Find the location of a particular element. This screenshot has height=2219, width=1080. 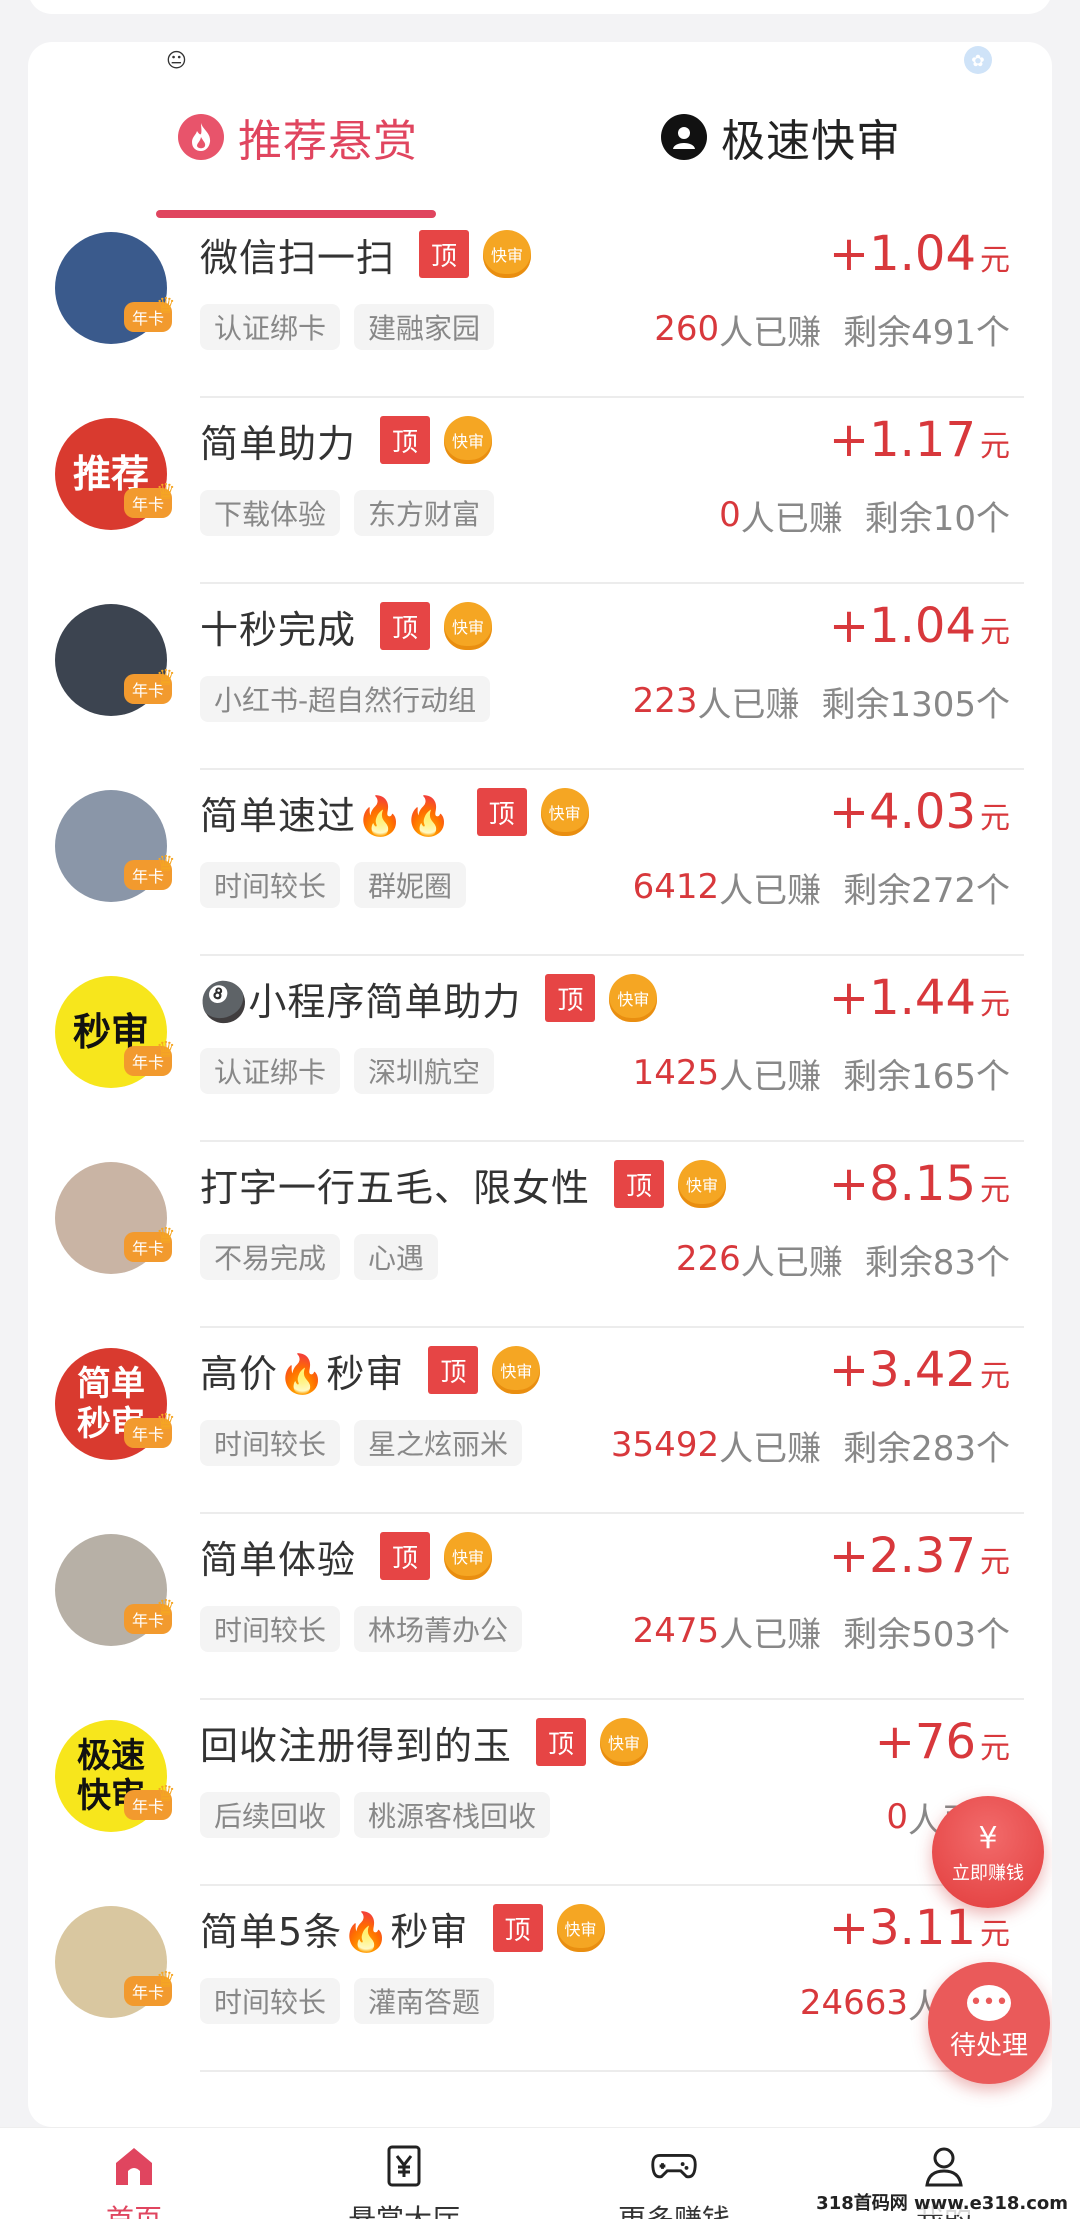

task-title: 十秒完成 is located at coordinates (278, 629).